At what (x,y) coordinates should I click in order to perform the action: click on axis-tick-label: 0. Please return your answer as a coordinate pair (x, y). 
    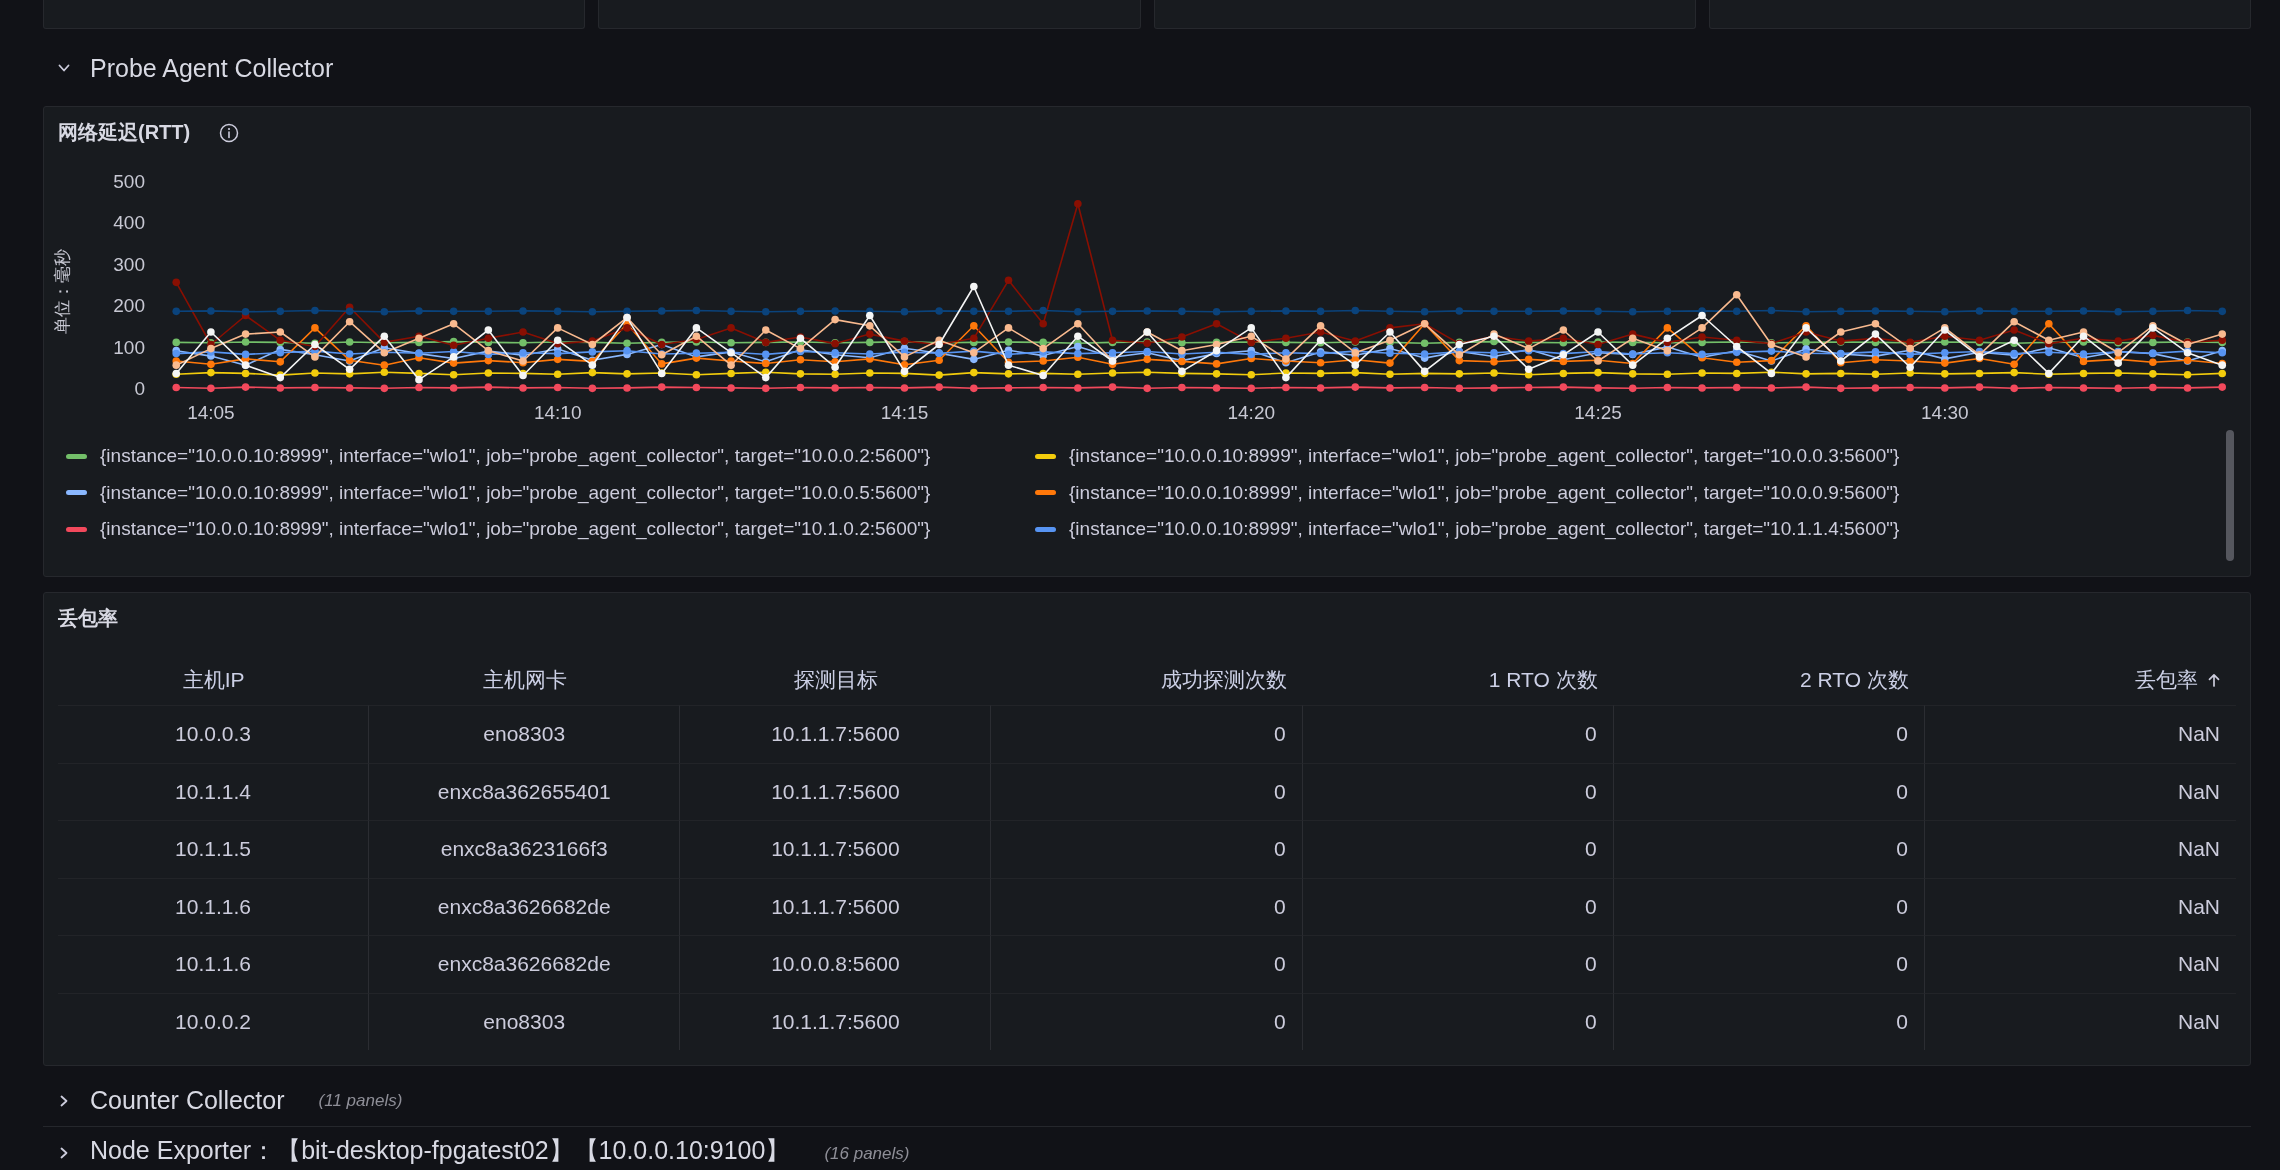
    Looking at the image, I should click on (139, 388).